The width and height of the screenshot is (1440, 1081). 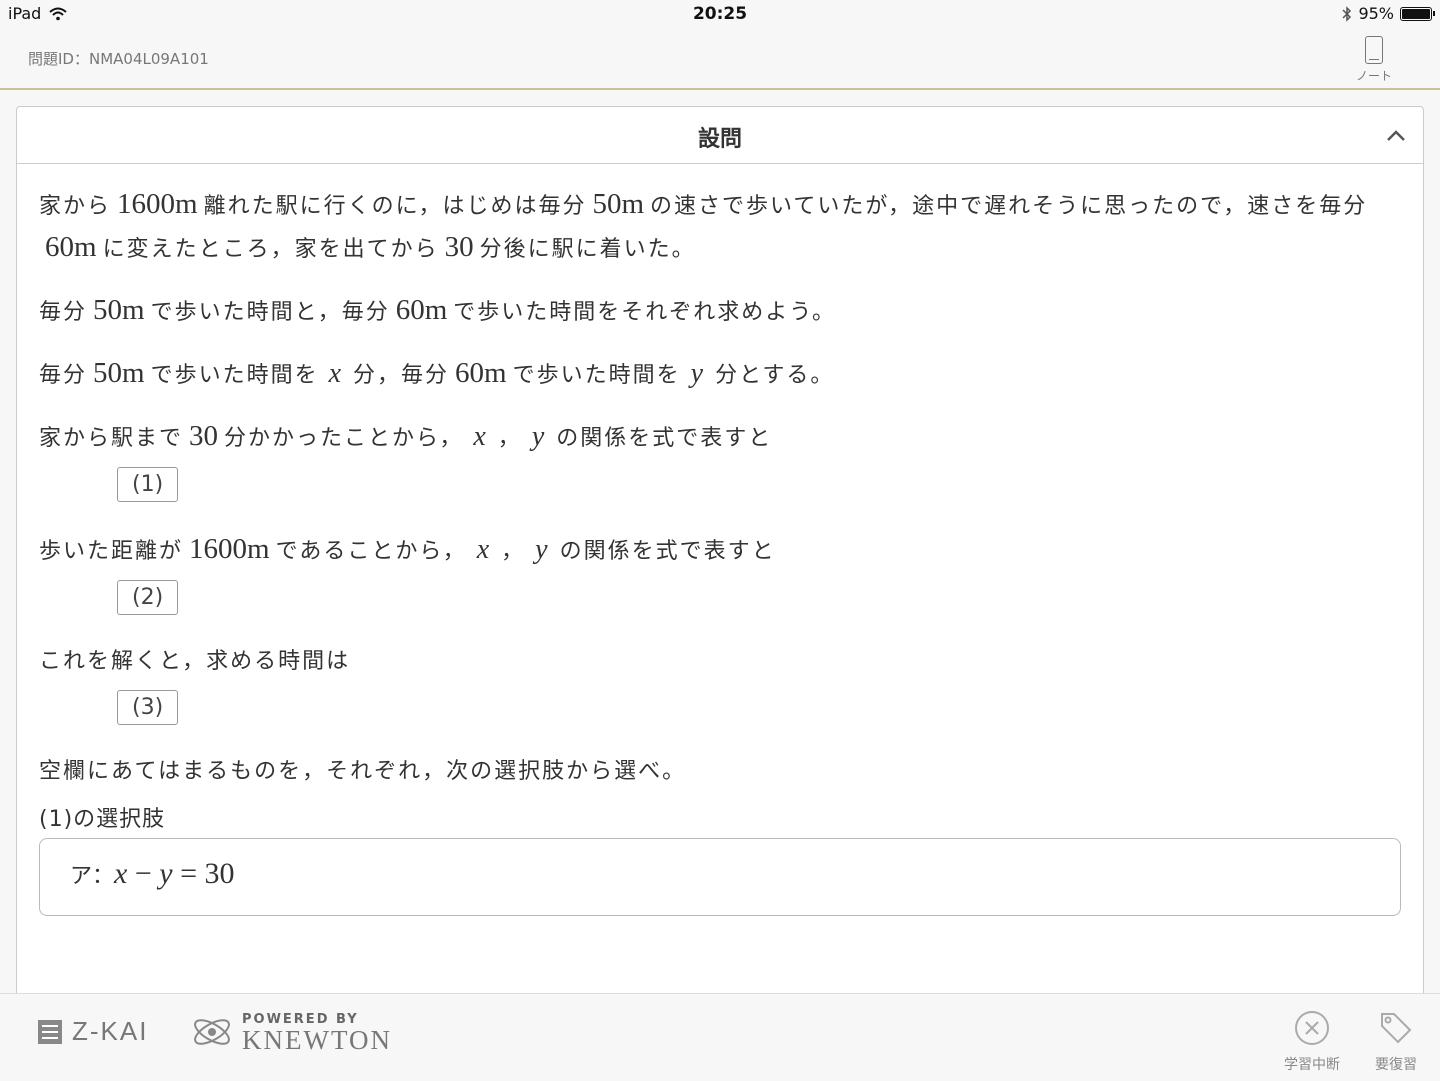 I want to click on note-button: ノート, so click(x=1374, y=60).